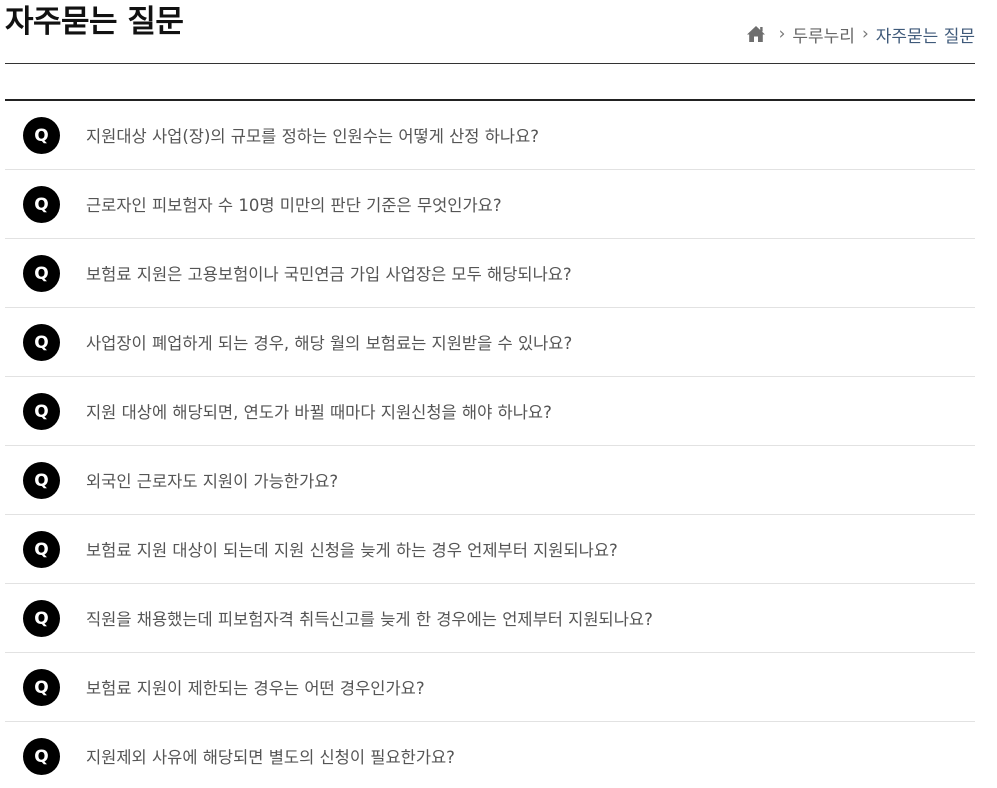 The image size is (997, 788). I want to click on title-divider, so click(490, 63).